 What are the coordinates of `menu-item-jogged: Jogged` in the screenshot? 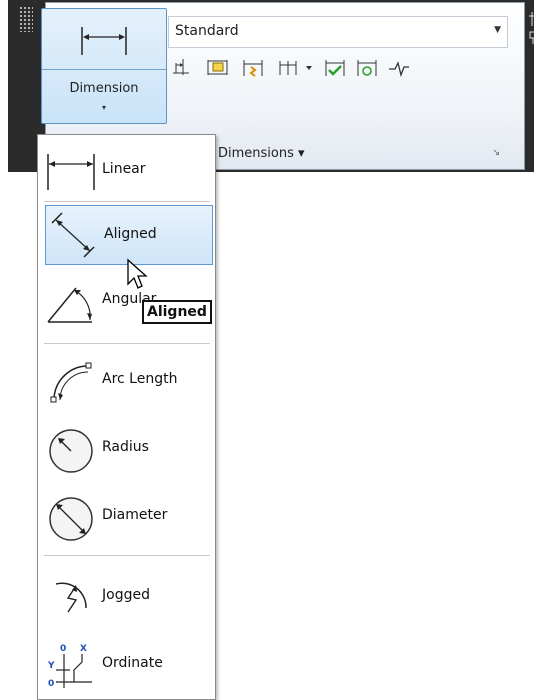 It's located at (126, 596).